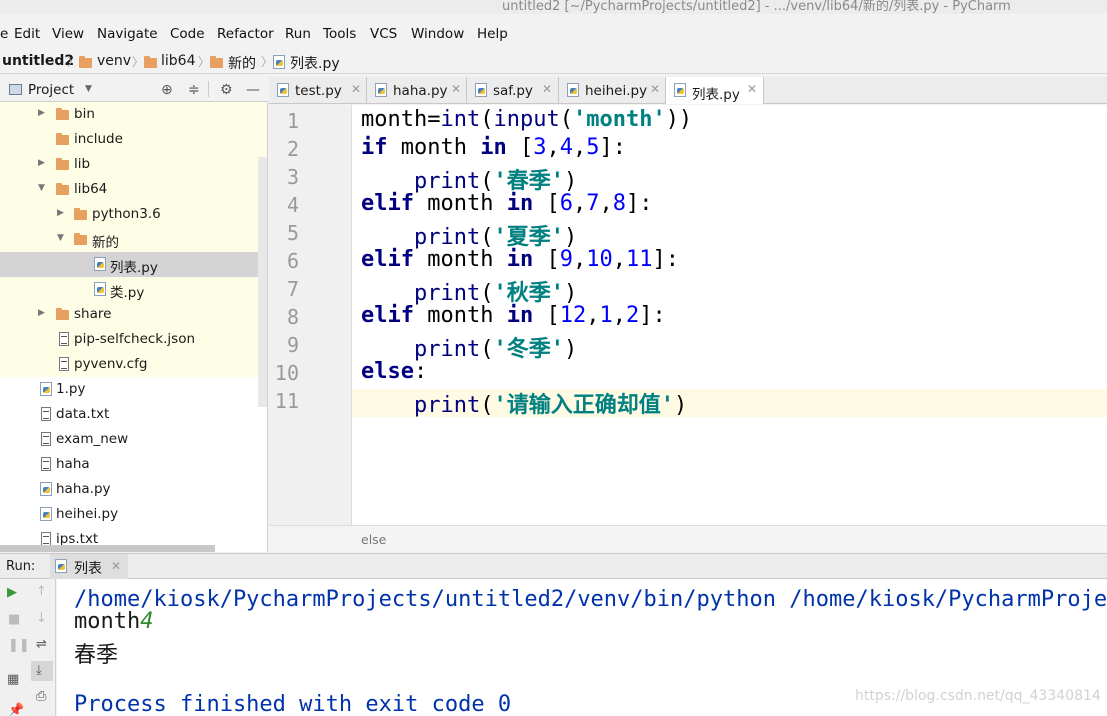 This screenshot has width=1107, height=716. What do you see at coordinates (19, 645) in the screenshot?
I see `pause-icon: ❚❚` at bounding box center [19, 645].